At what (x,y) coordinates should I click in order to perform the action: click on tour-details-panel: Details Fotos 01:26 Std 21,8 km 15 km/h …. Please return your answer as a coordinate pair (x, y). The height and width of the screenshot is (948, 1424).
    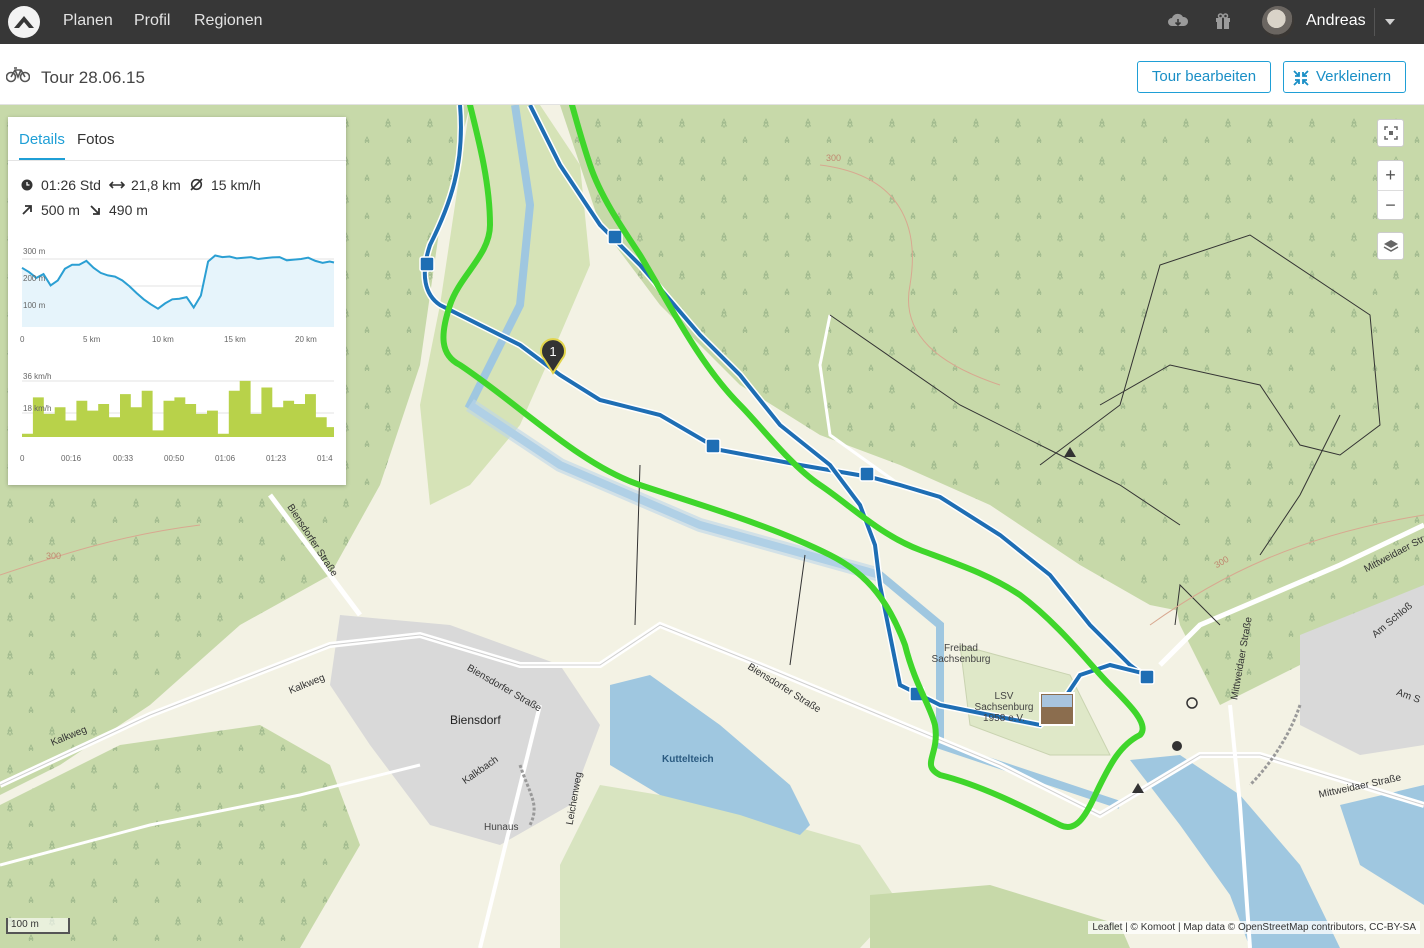
    Looking at the image, I should click on (177, 301).